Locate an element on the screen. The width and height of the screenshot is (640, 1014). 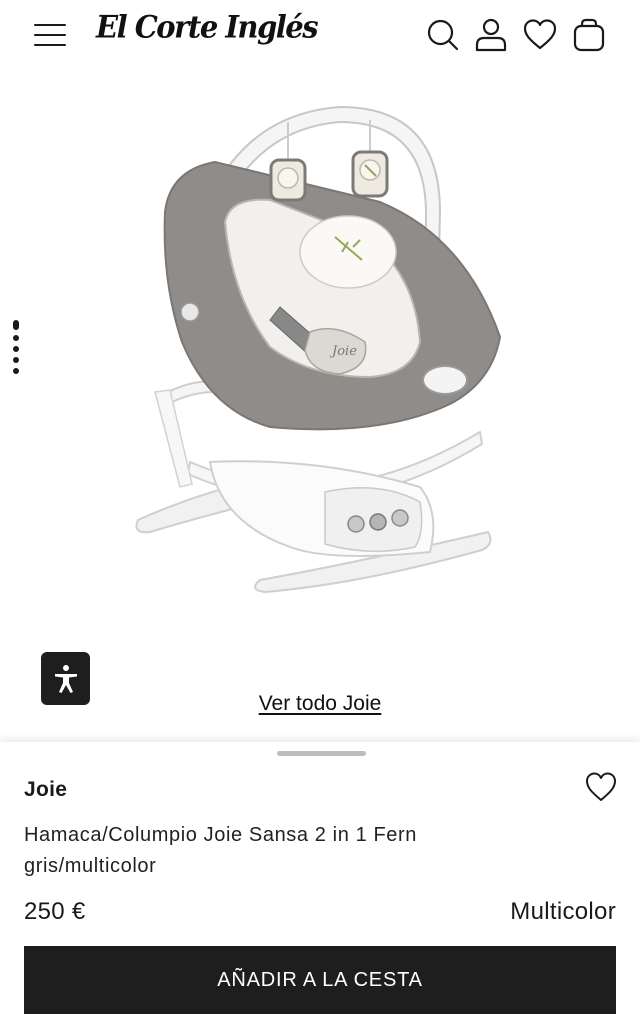
search-icon is located at coordinates (443, 35).